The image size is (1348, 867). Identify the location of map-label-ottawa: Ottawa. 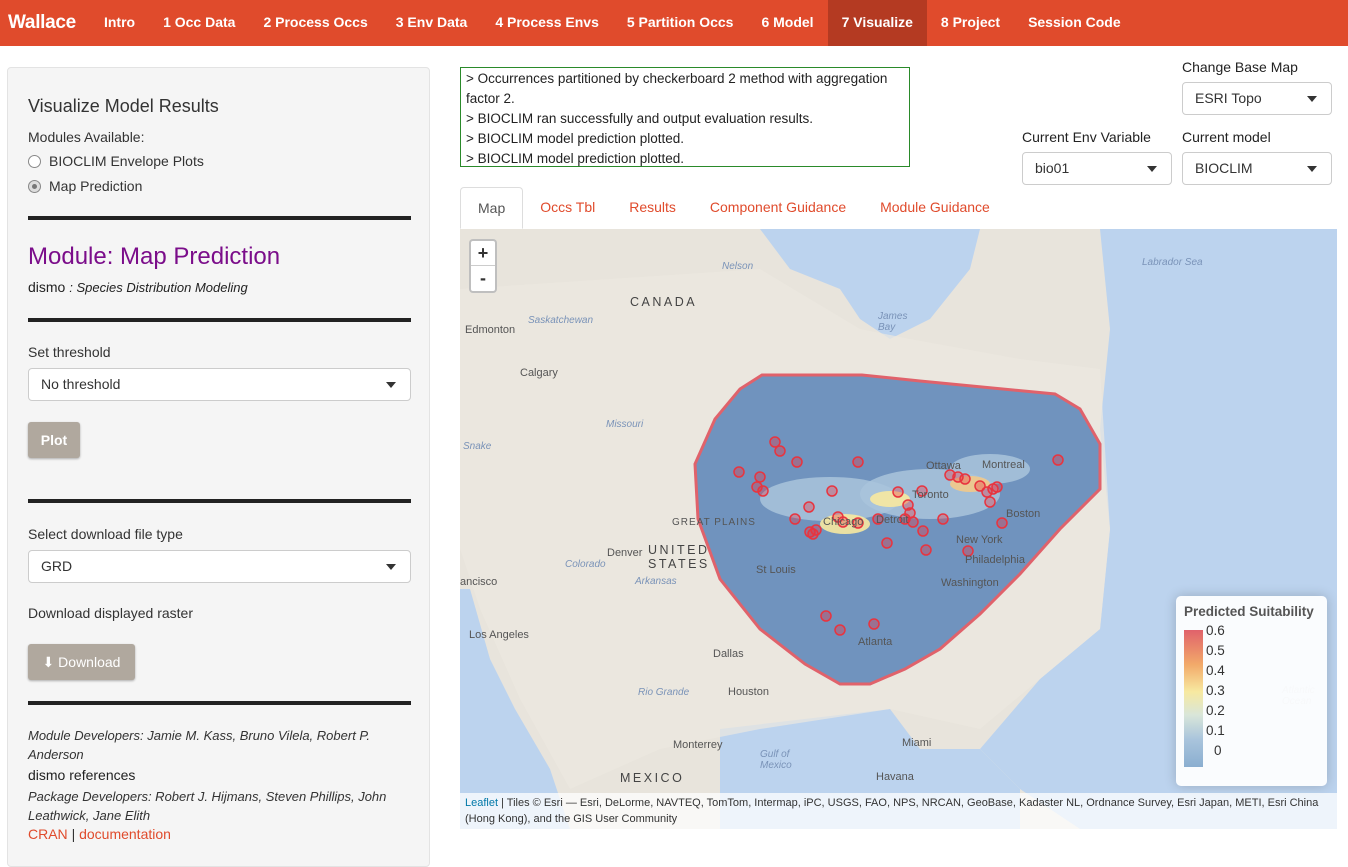
(943, 466).